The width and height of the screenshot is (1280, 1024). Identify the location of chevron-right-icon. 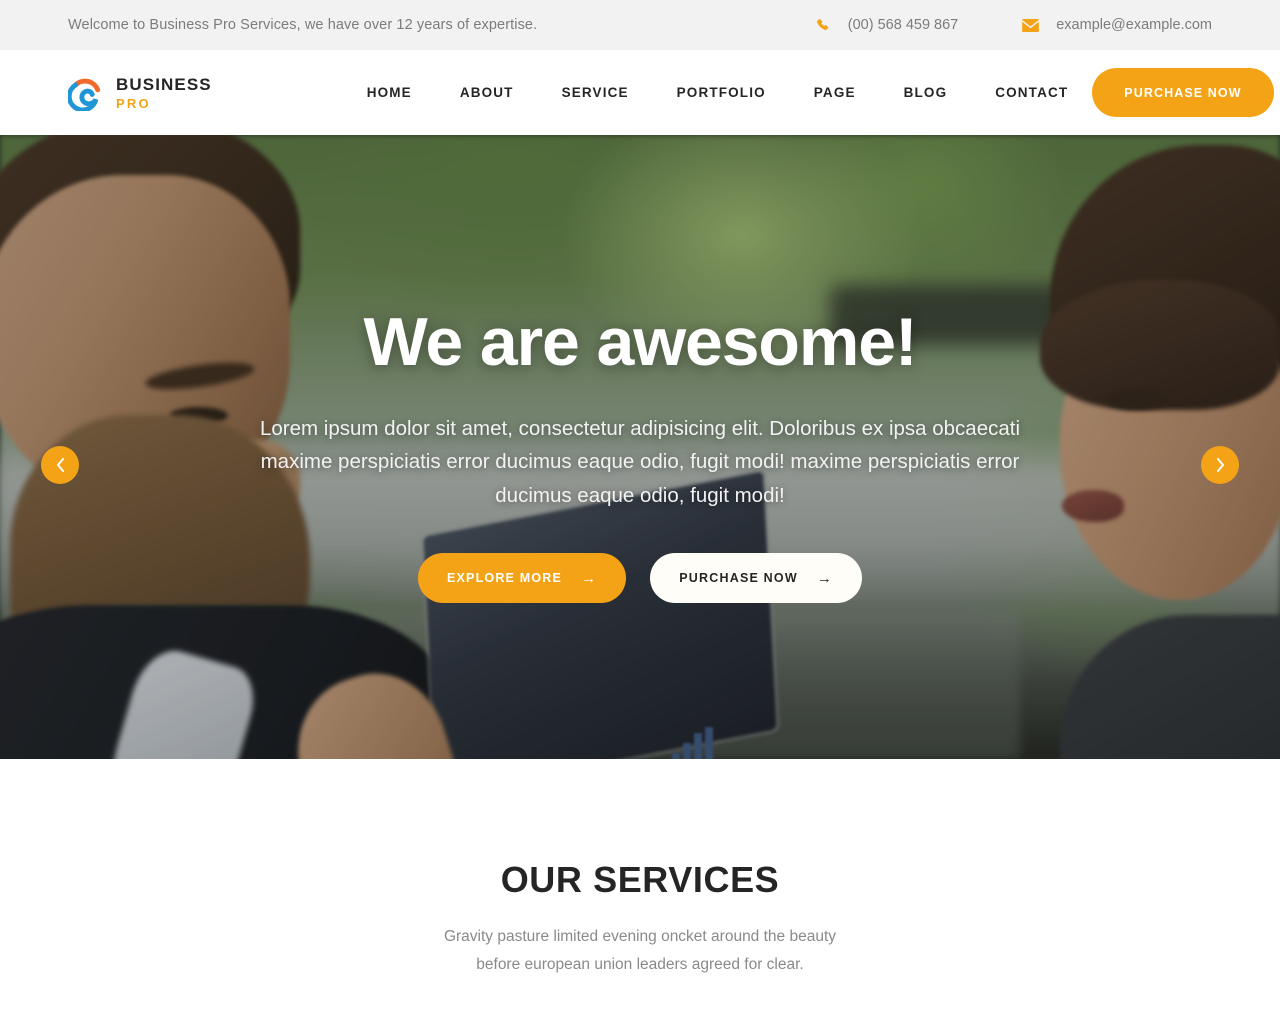
(1220, 465).